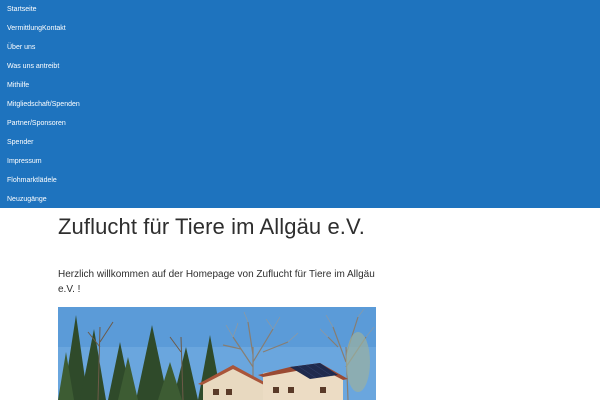  I want to click on house-photo, so click(217, 353).